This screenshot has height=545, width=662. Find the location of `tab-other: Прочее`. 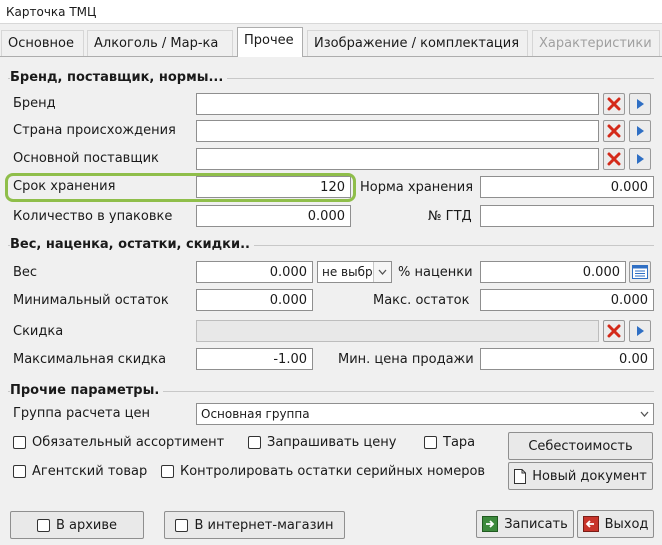

tab-other: Прочее is located at coordinates (270, 42).